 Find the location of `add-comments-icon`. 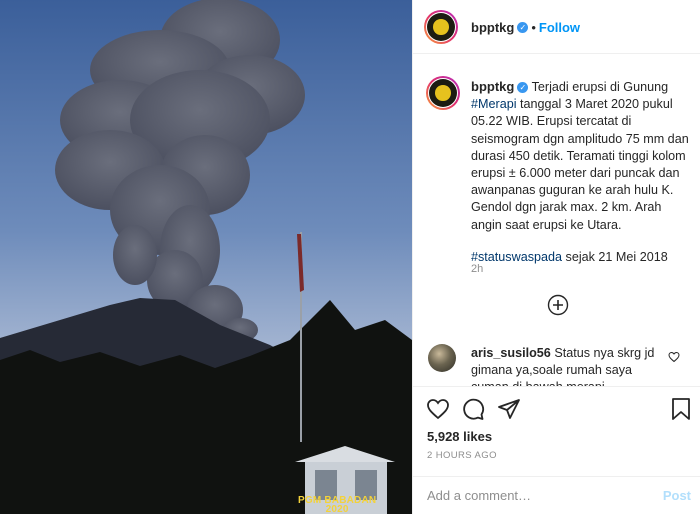

add-comments-icon is located at coordinates (558, 305).